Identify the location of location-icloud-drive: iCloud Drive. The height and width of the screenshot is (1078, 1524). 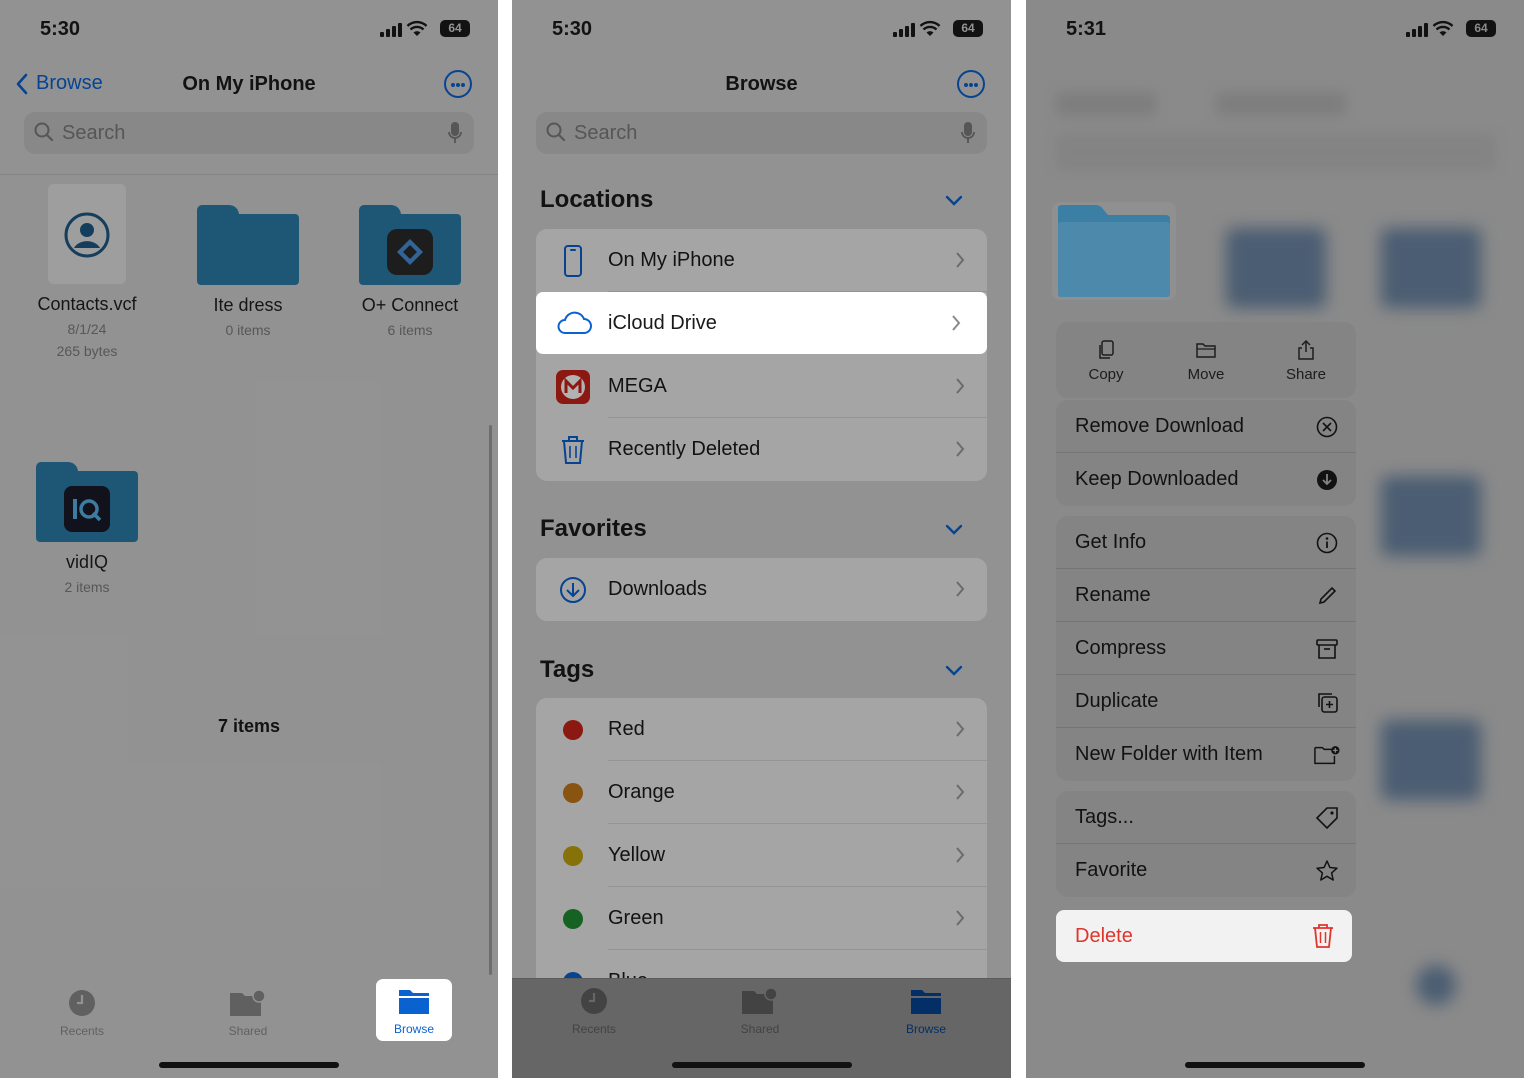
(761, 323).